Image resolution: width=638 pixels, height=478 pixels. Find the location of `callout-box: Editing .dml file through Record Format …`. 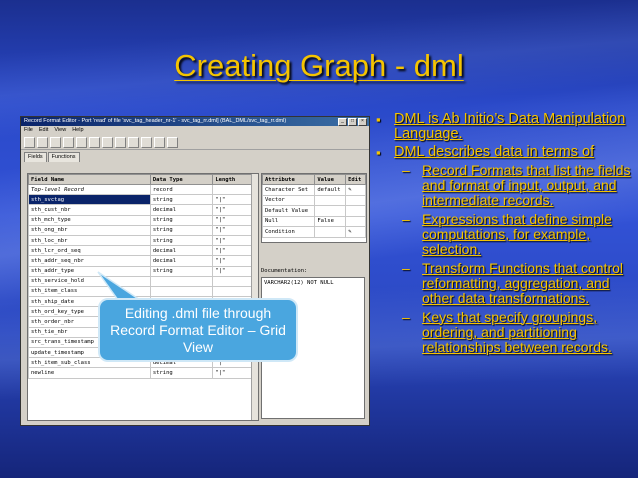

callout-box: Editing .dml file through Record Format … is located at coordinates (198, 330).